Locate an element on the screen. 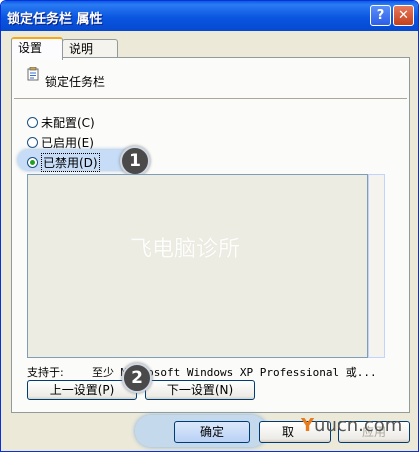 The height and width of the screenshot is (452, 419). tab-settings: 设置 is located at coordinates (37, 48).